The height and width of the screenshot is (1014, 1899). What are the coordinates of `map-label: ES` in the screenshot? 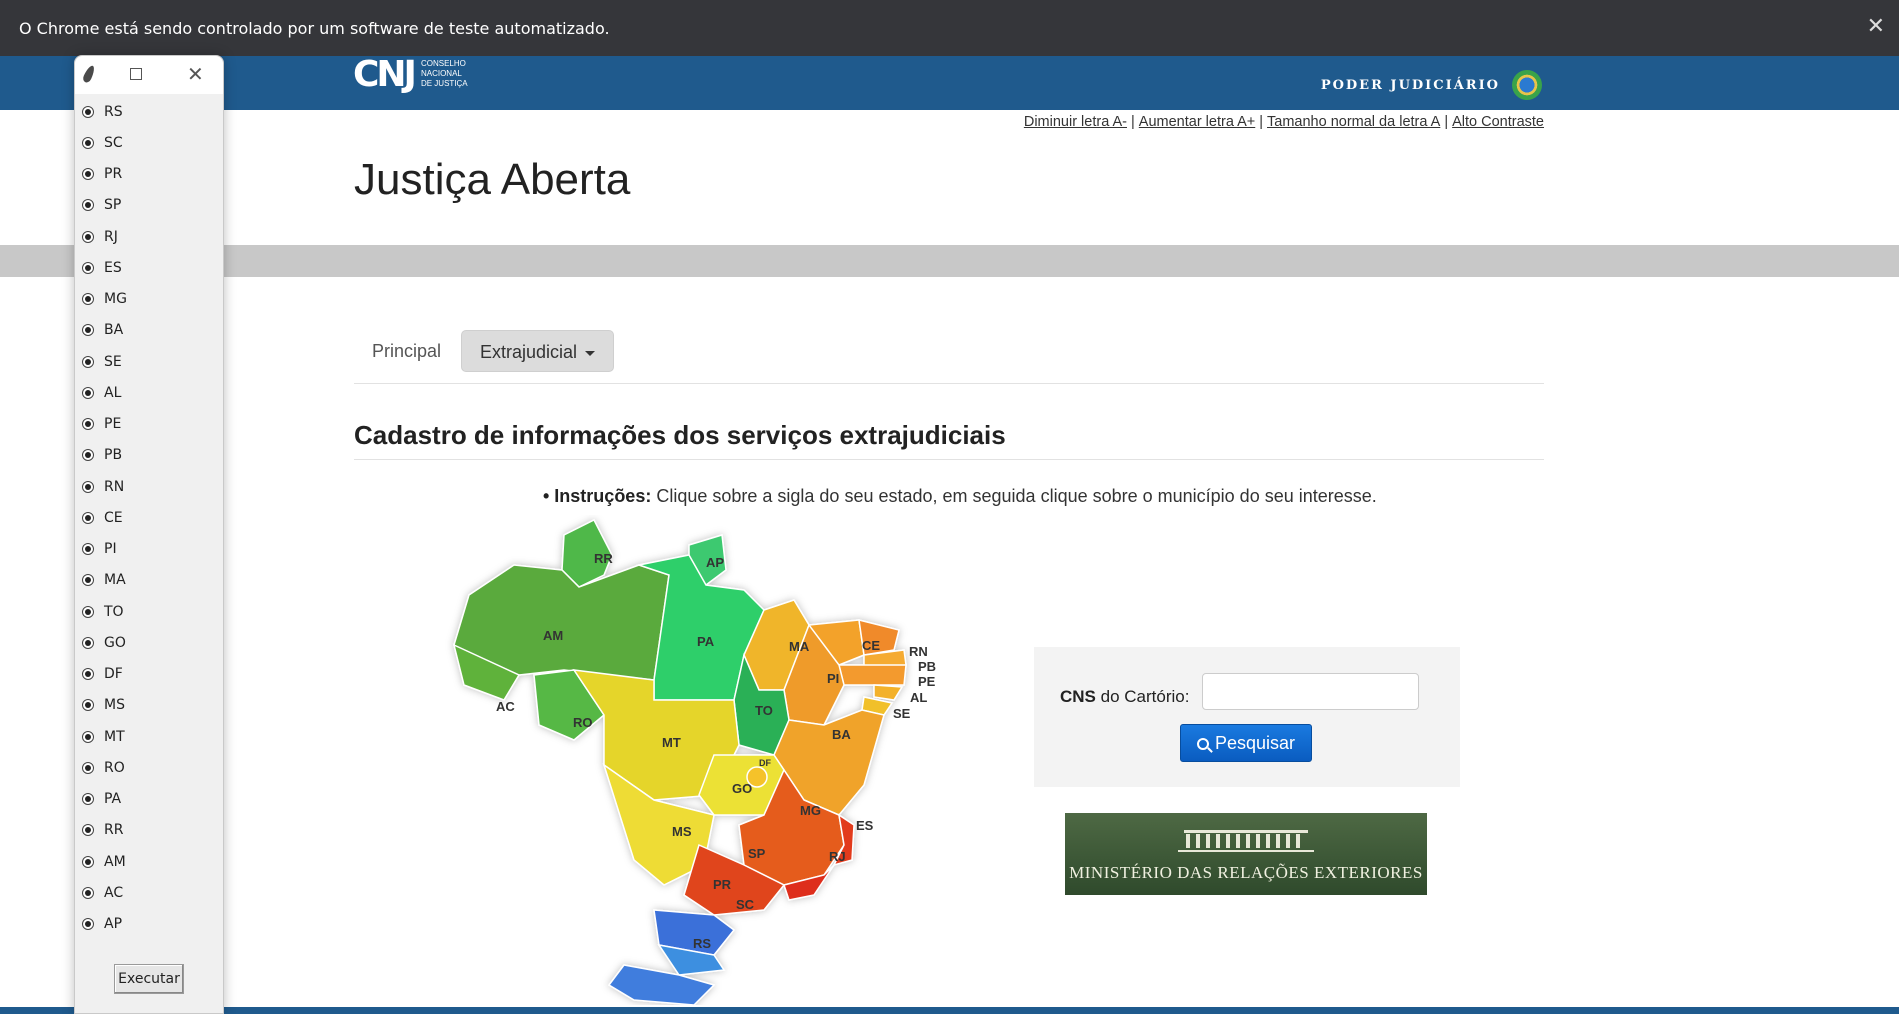 It's located at (865, 825).